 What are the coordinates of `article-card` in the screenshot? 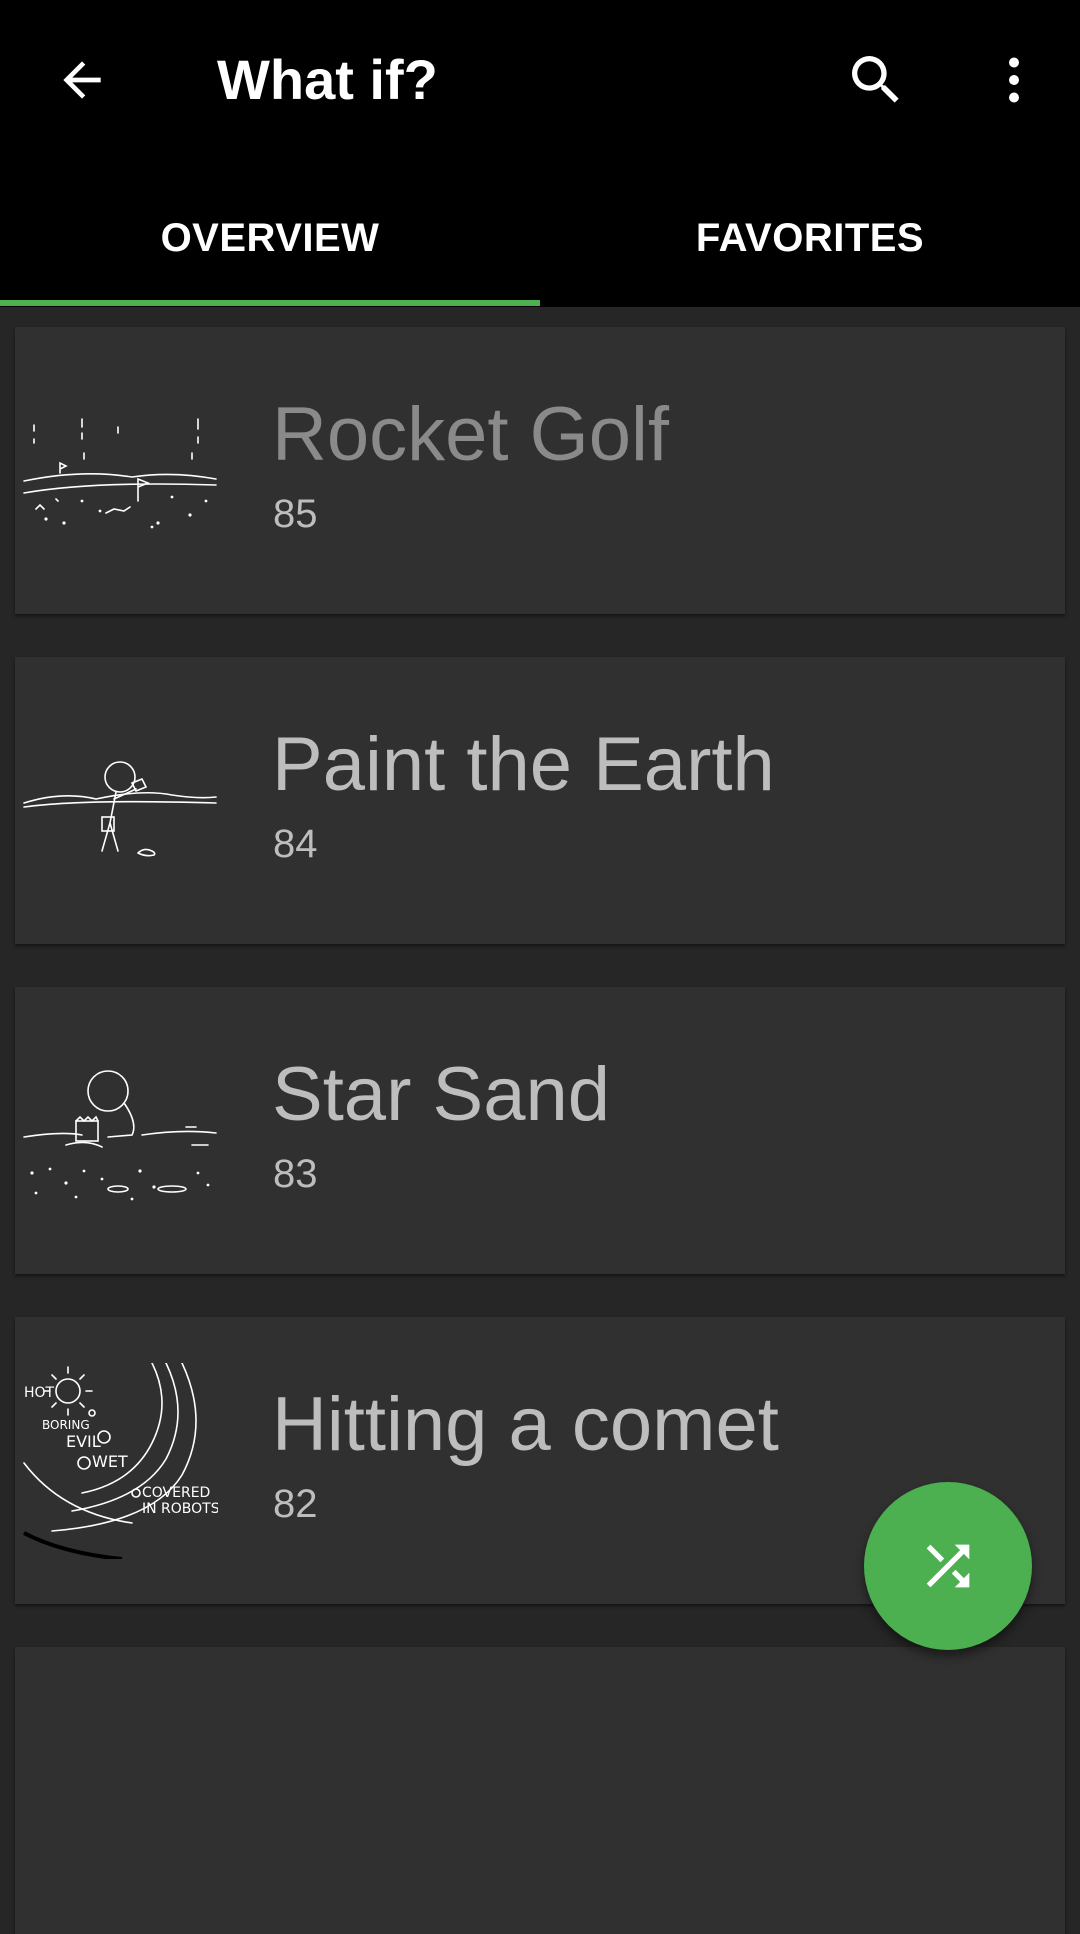 It's located at (540, 1790).